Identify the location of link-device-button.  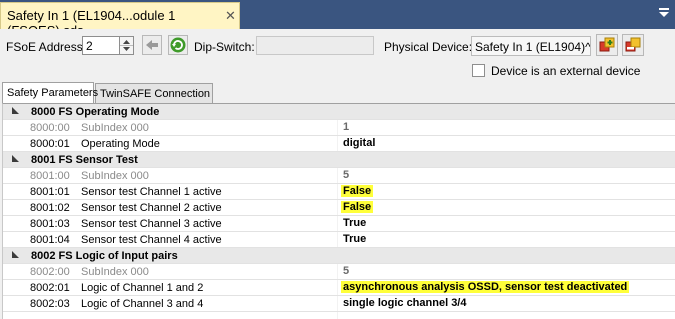
(607, 45).